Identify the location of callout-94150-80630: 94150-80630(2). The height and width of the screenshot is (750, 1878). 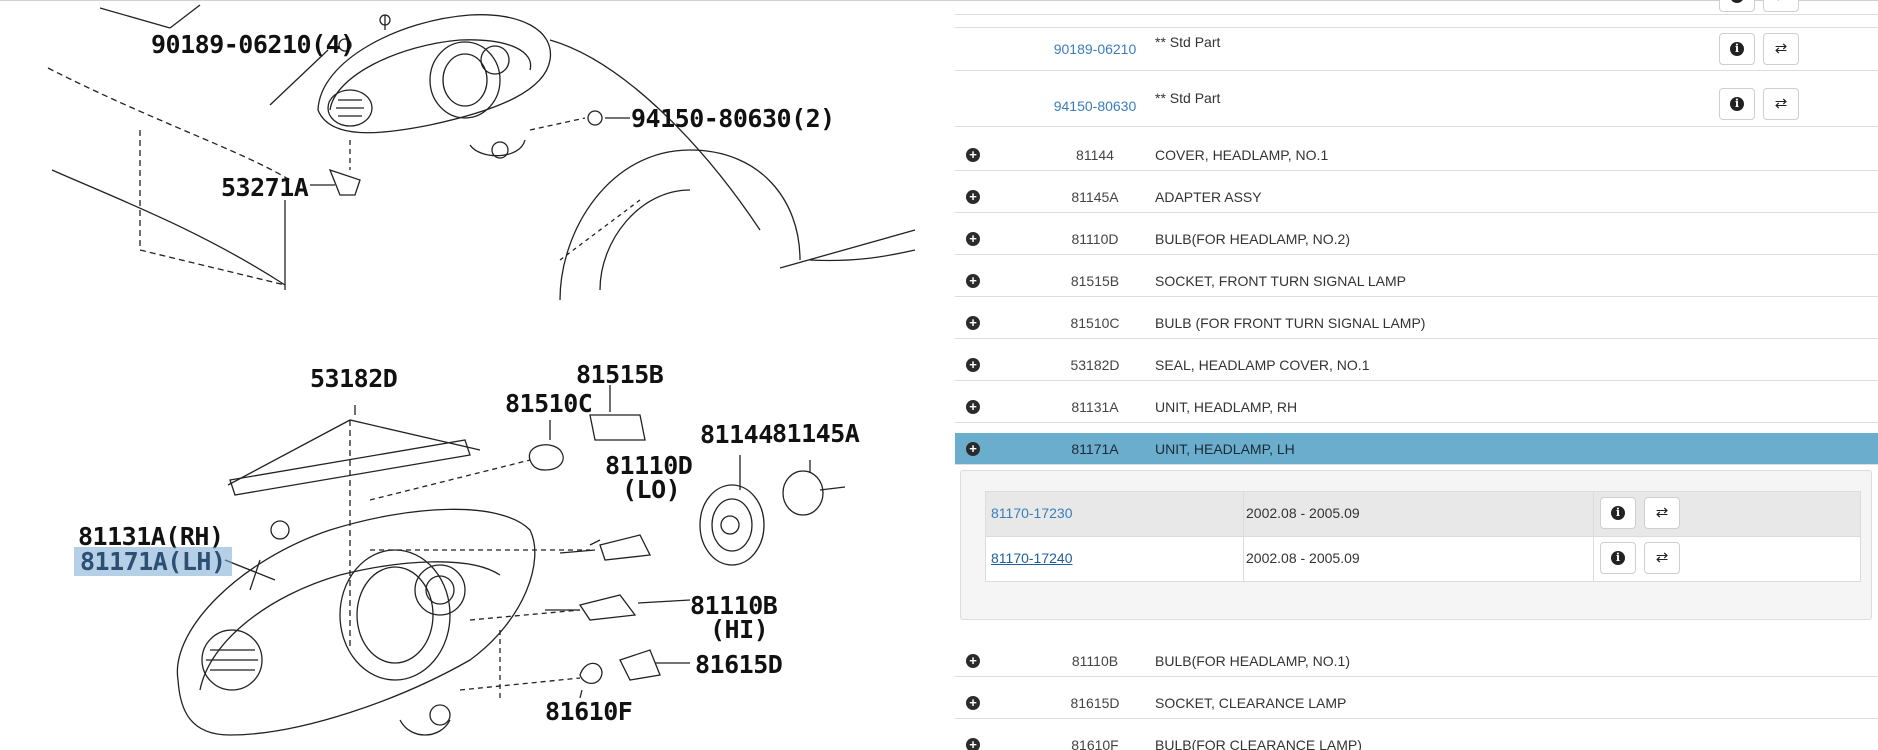
(733, 118).